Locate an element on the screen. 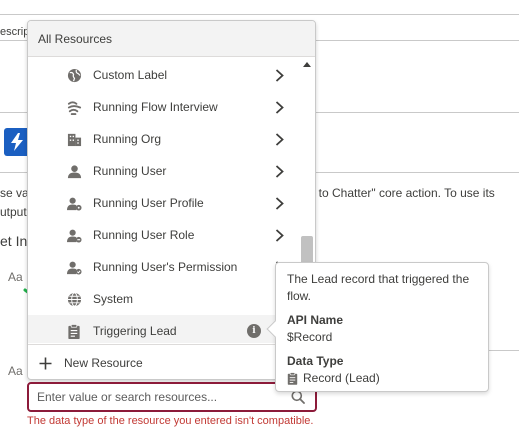  resource-item-label: Running Org is located at coordinates (127, 139).